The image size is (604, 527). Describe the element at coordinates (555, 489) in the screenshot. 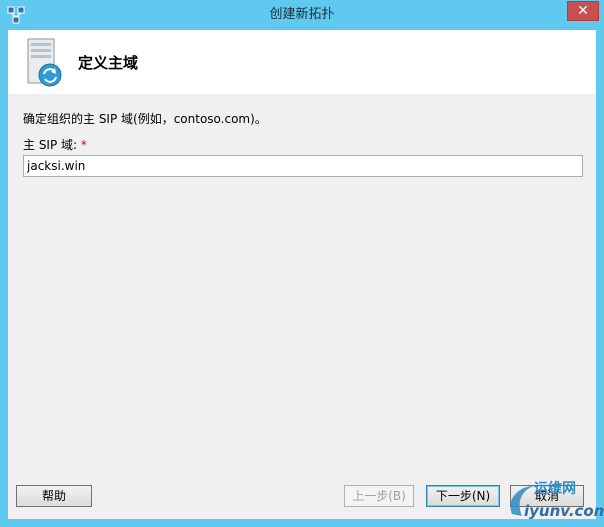

I see `watermark-main-text: 运维网` at that location.